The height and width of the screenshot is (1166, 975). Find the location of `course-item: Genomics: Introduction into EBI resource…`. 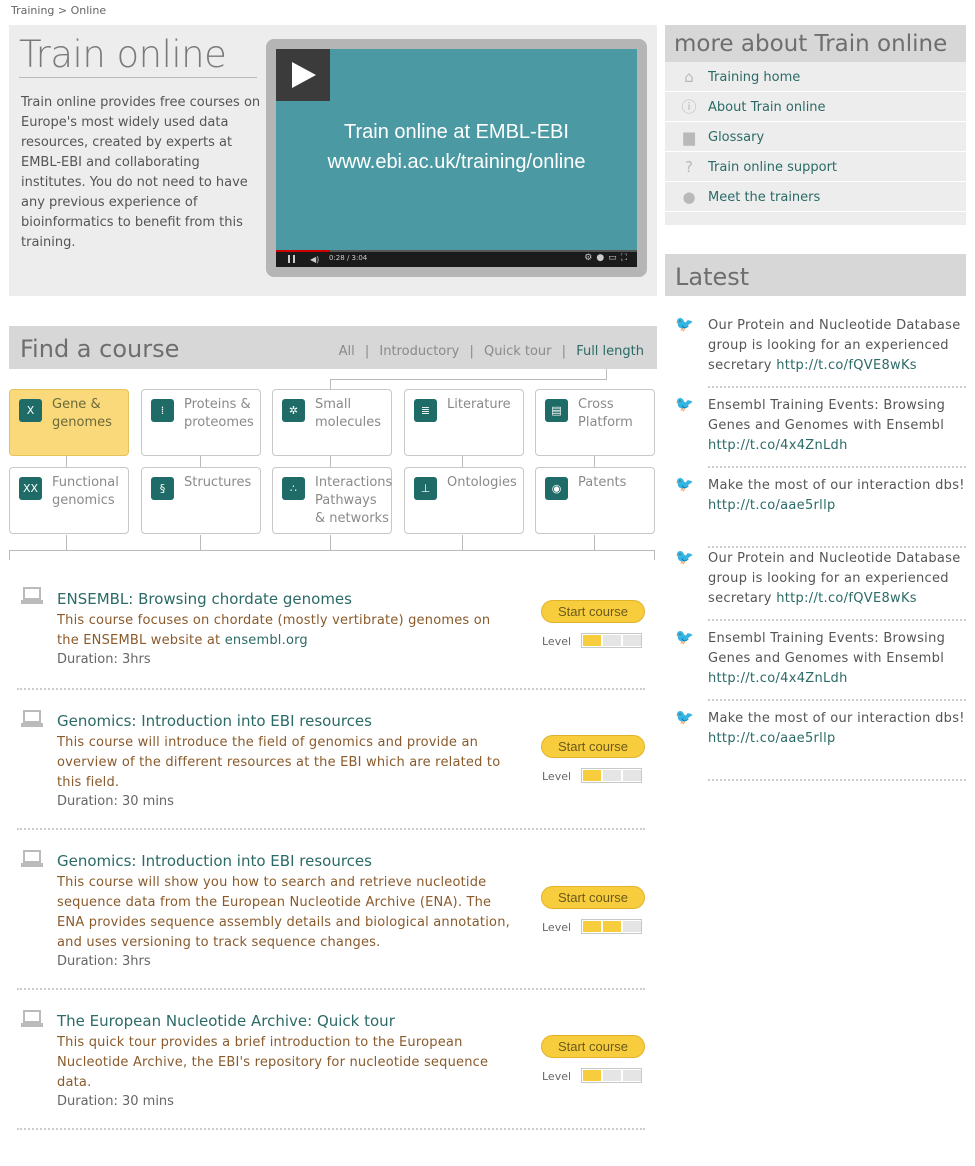

course-item: Genomics: Introduction into EBI resource… is located at coordinates (331, 760).